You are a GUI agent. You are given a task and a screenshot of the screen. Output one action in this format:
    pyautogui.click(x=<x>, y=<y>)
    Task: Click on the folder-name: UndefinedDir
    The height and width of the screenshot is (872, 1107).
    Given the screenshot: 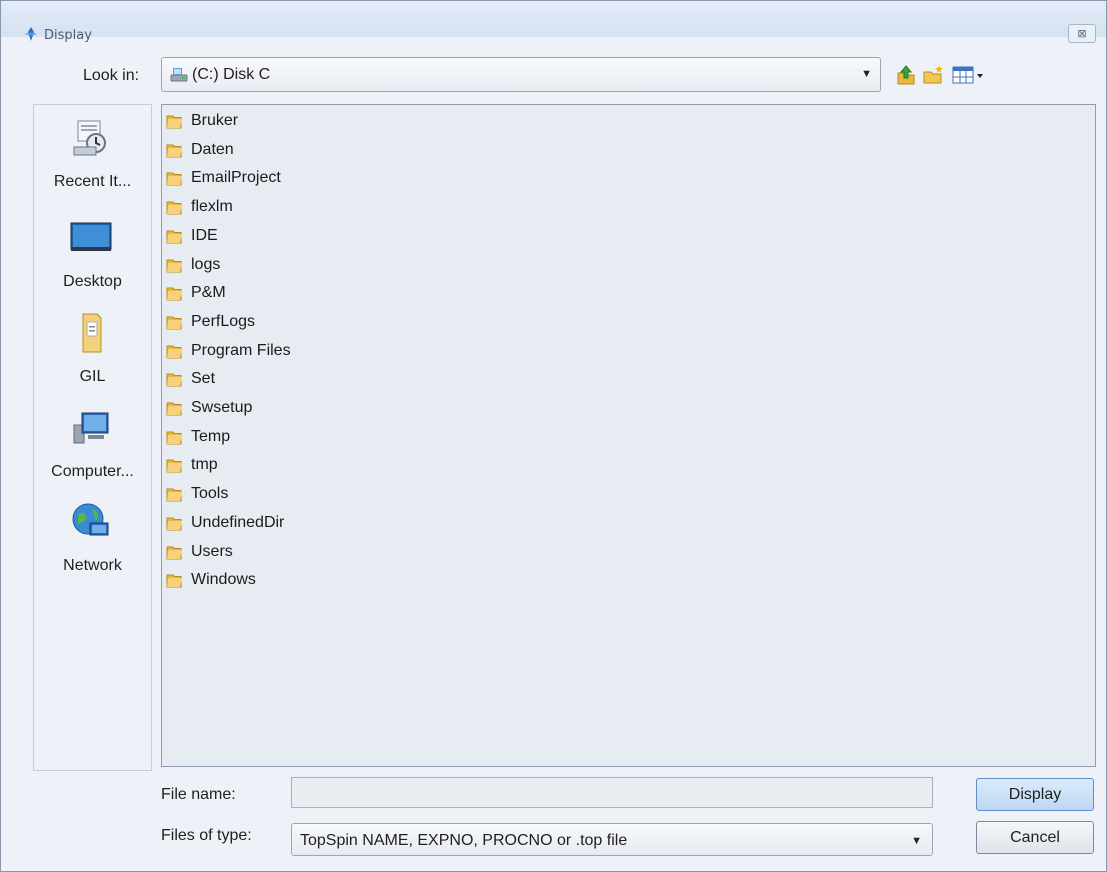 What is the action you would take?
    pyautogui.click(x=238, y=522)
    